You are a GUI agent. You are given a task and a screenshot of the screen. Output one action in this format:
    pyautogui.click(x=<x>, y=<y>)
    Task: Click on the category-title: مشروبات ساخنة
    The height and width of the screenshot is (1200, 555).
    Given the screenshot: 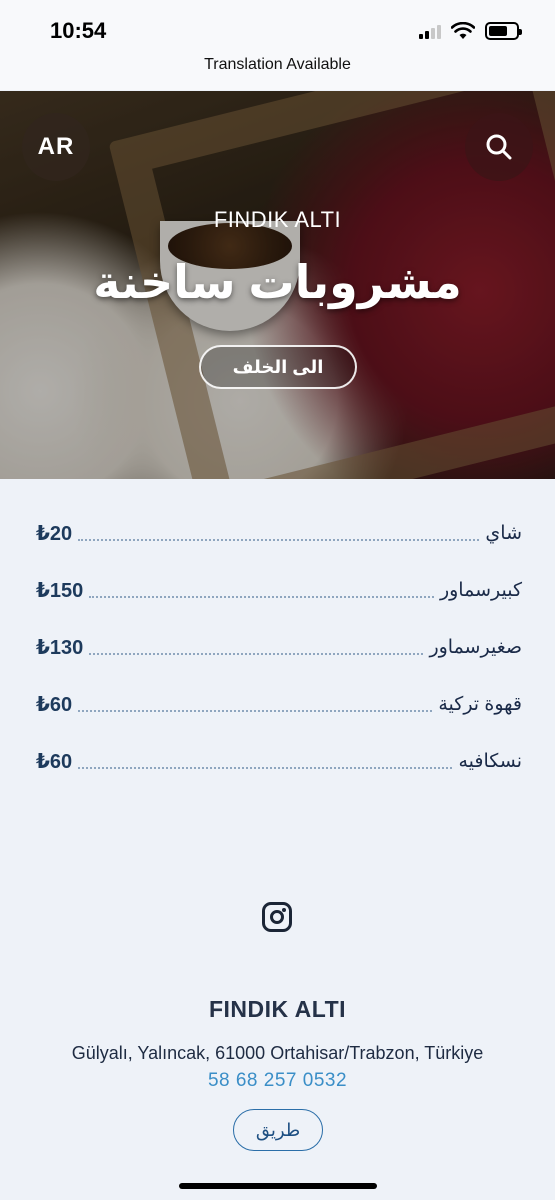 What is the action you would take?
    pyautogui.click(x=277, y=282)
    